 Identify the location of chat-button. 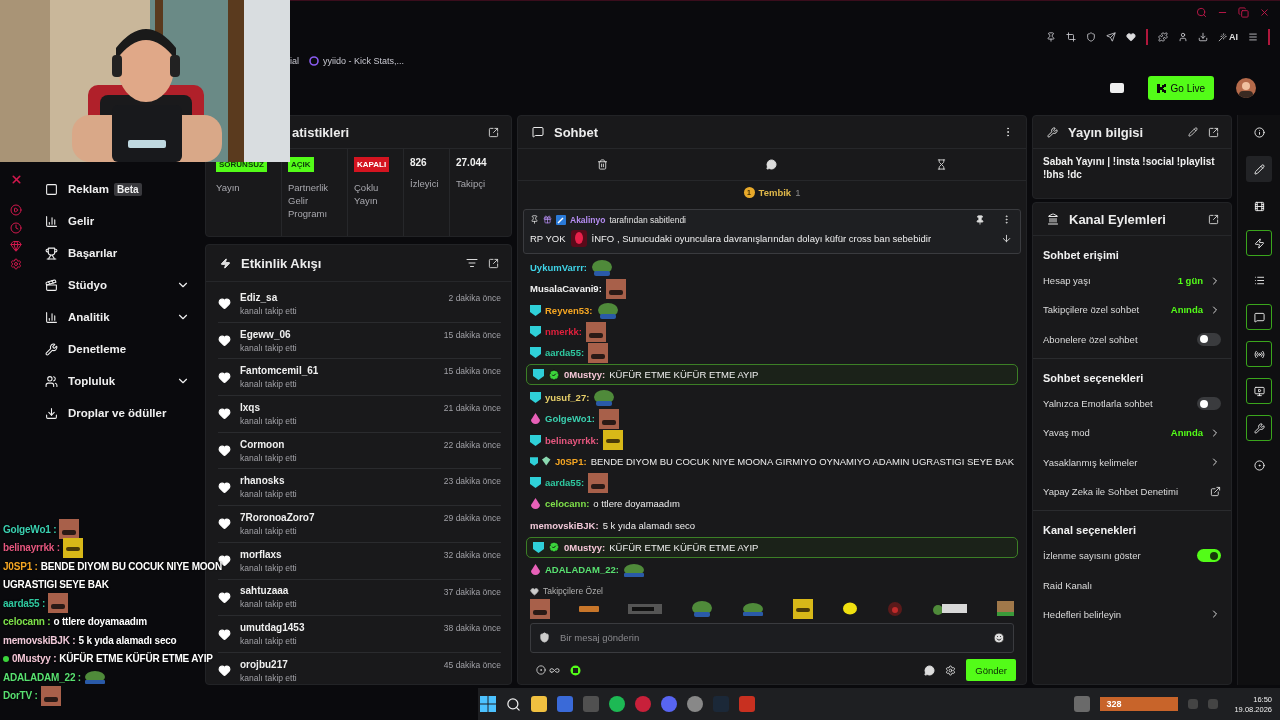
(1259, 317).